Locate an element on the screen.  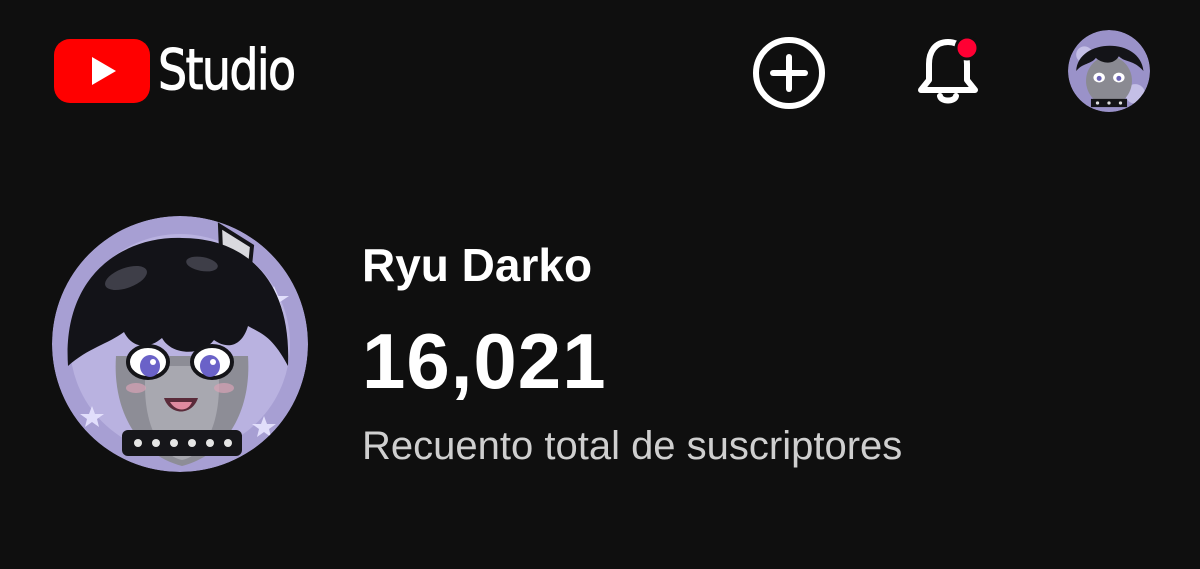
add-circle-icon is located at coordinates (789, 73).